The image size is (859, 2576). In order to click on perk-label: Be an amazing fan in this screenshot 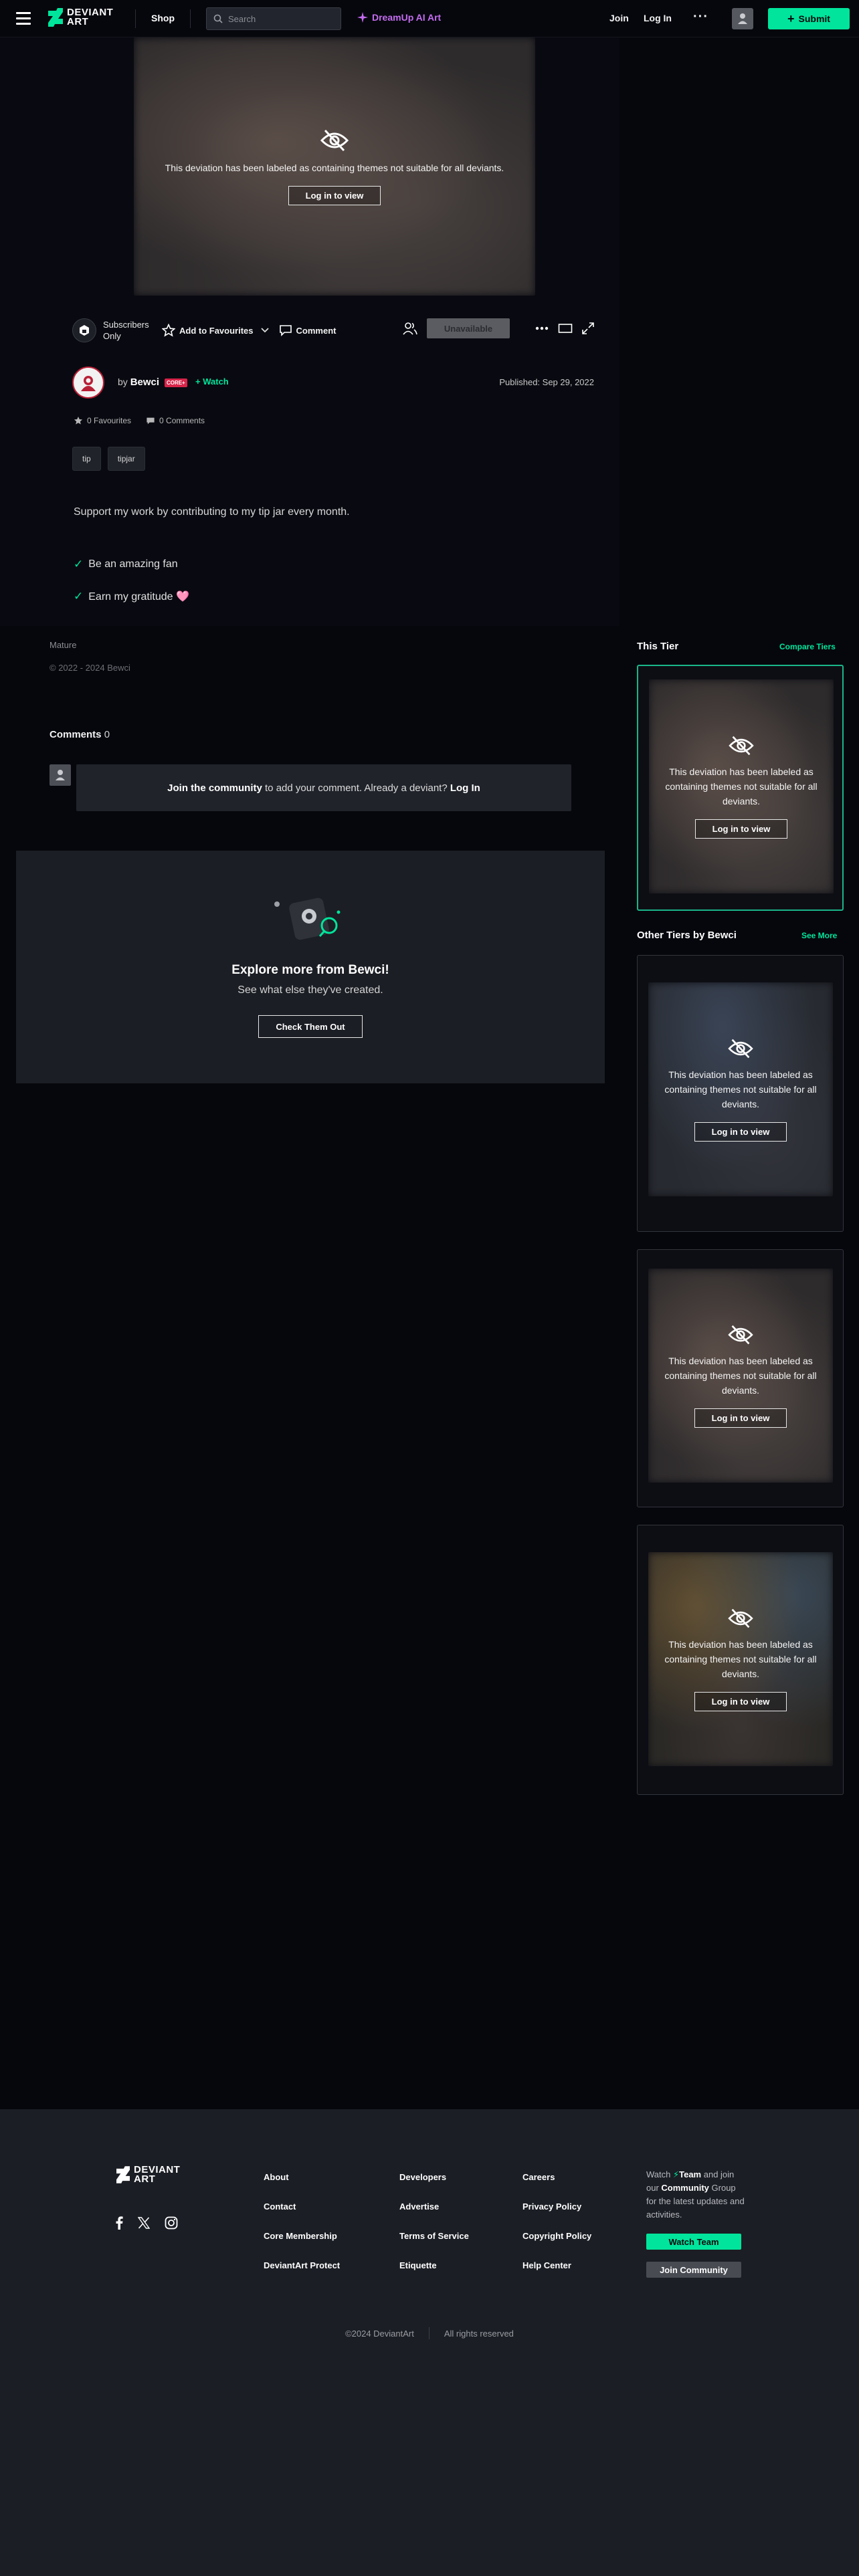, I will do `click(133, 564)`.